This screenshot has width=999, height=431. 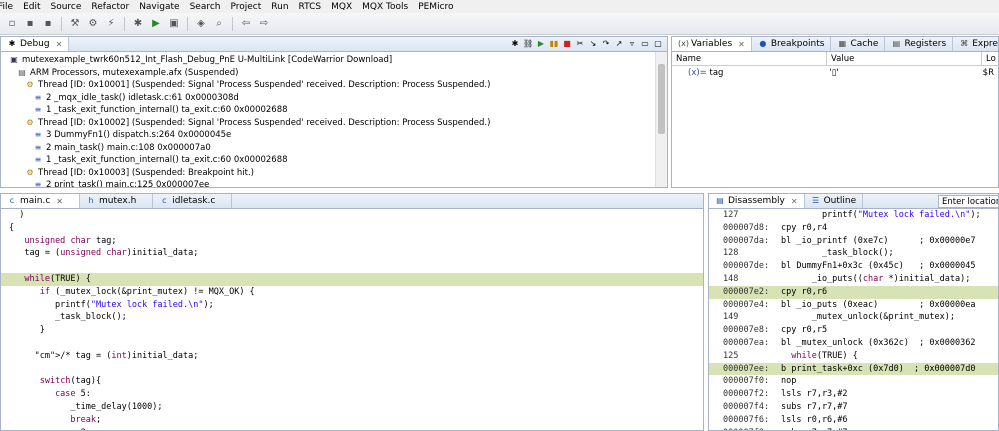 I want to click on disassembly-address: 000007e2:, so click(x=746, y=291).